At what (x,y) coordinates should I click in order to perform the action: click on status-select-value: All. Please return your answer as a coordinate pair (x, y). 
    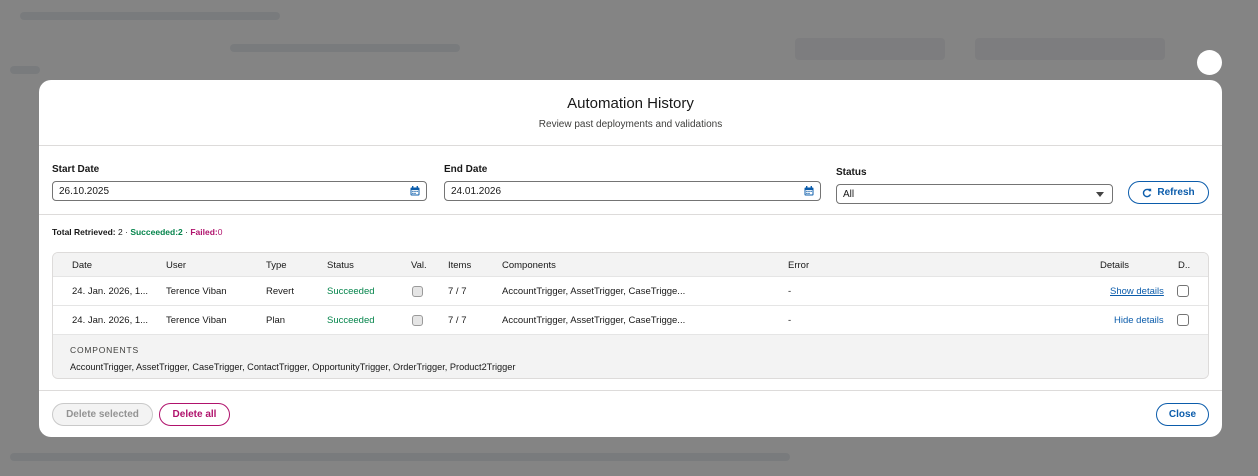
    Looking at the image, I should click on (849, 194).